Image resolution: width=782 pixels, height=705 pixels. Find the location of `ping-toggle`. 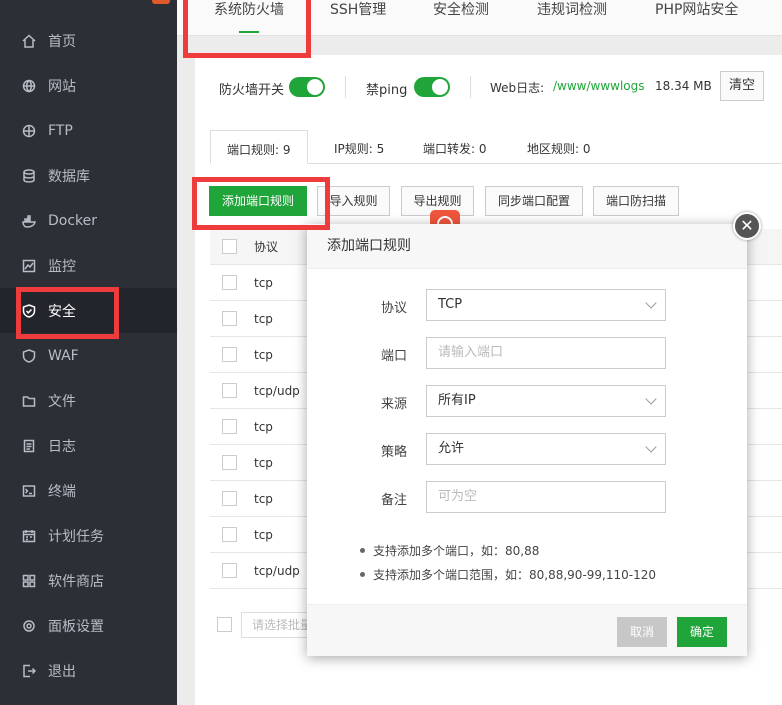

ping-toggle is located at coordinates (432, 87).